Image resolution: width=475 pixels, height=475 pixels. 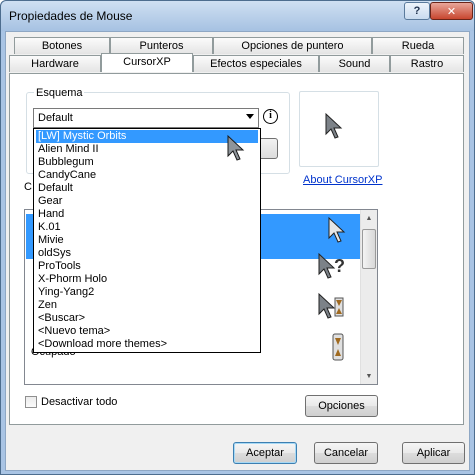 I want to click on tab-efectos-especiales: Efectos especiales, so click(x=256, y=63).